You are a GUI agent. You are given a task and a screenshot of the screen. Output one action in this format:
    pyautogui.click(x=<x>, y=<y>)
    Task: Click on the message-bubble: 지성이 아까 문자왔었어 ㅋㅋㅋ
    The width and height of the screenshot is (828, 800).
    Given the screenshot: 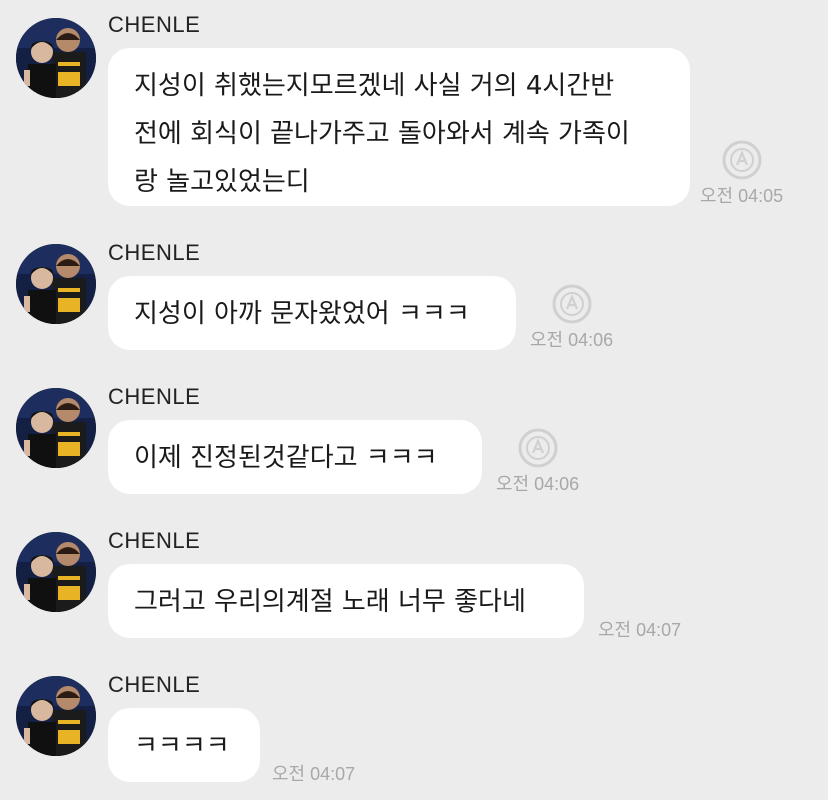 What is the action you would take?
    pyautogui.click(x=312, y=313)
    